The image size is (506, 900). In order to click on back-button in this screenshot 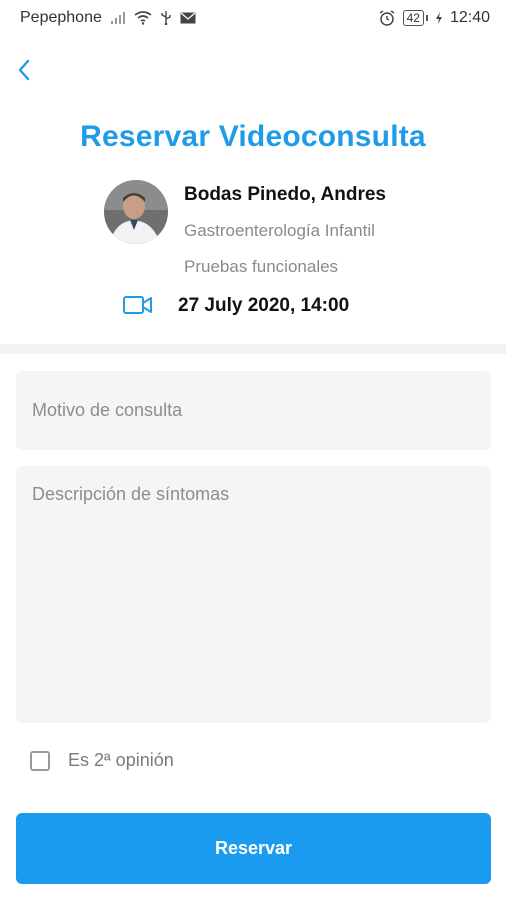, I will do `click(24, 70)`.